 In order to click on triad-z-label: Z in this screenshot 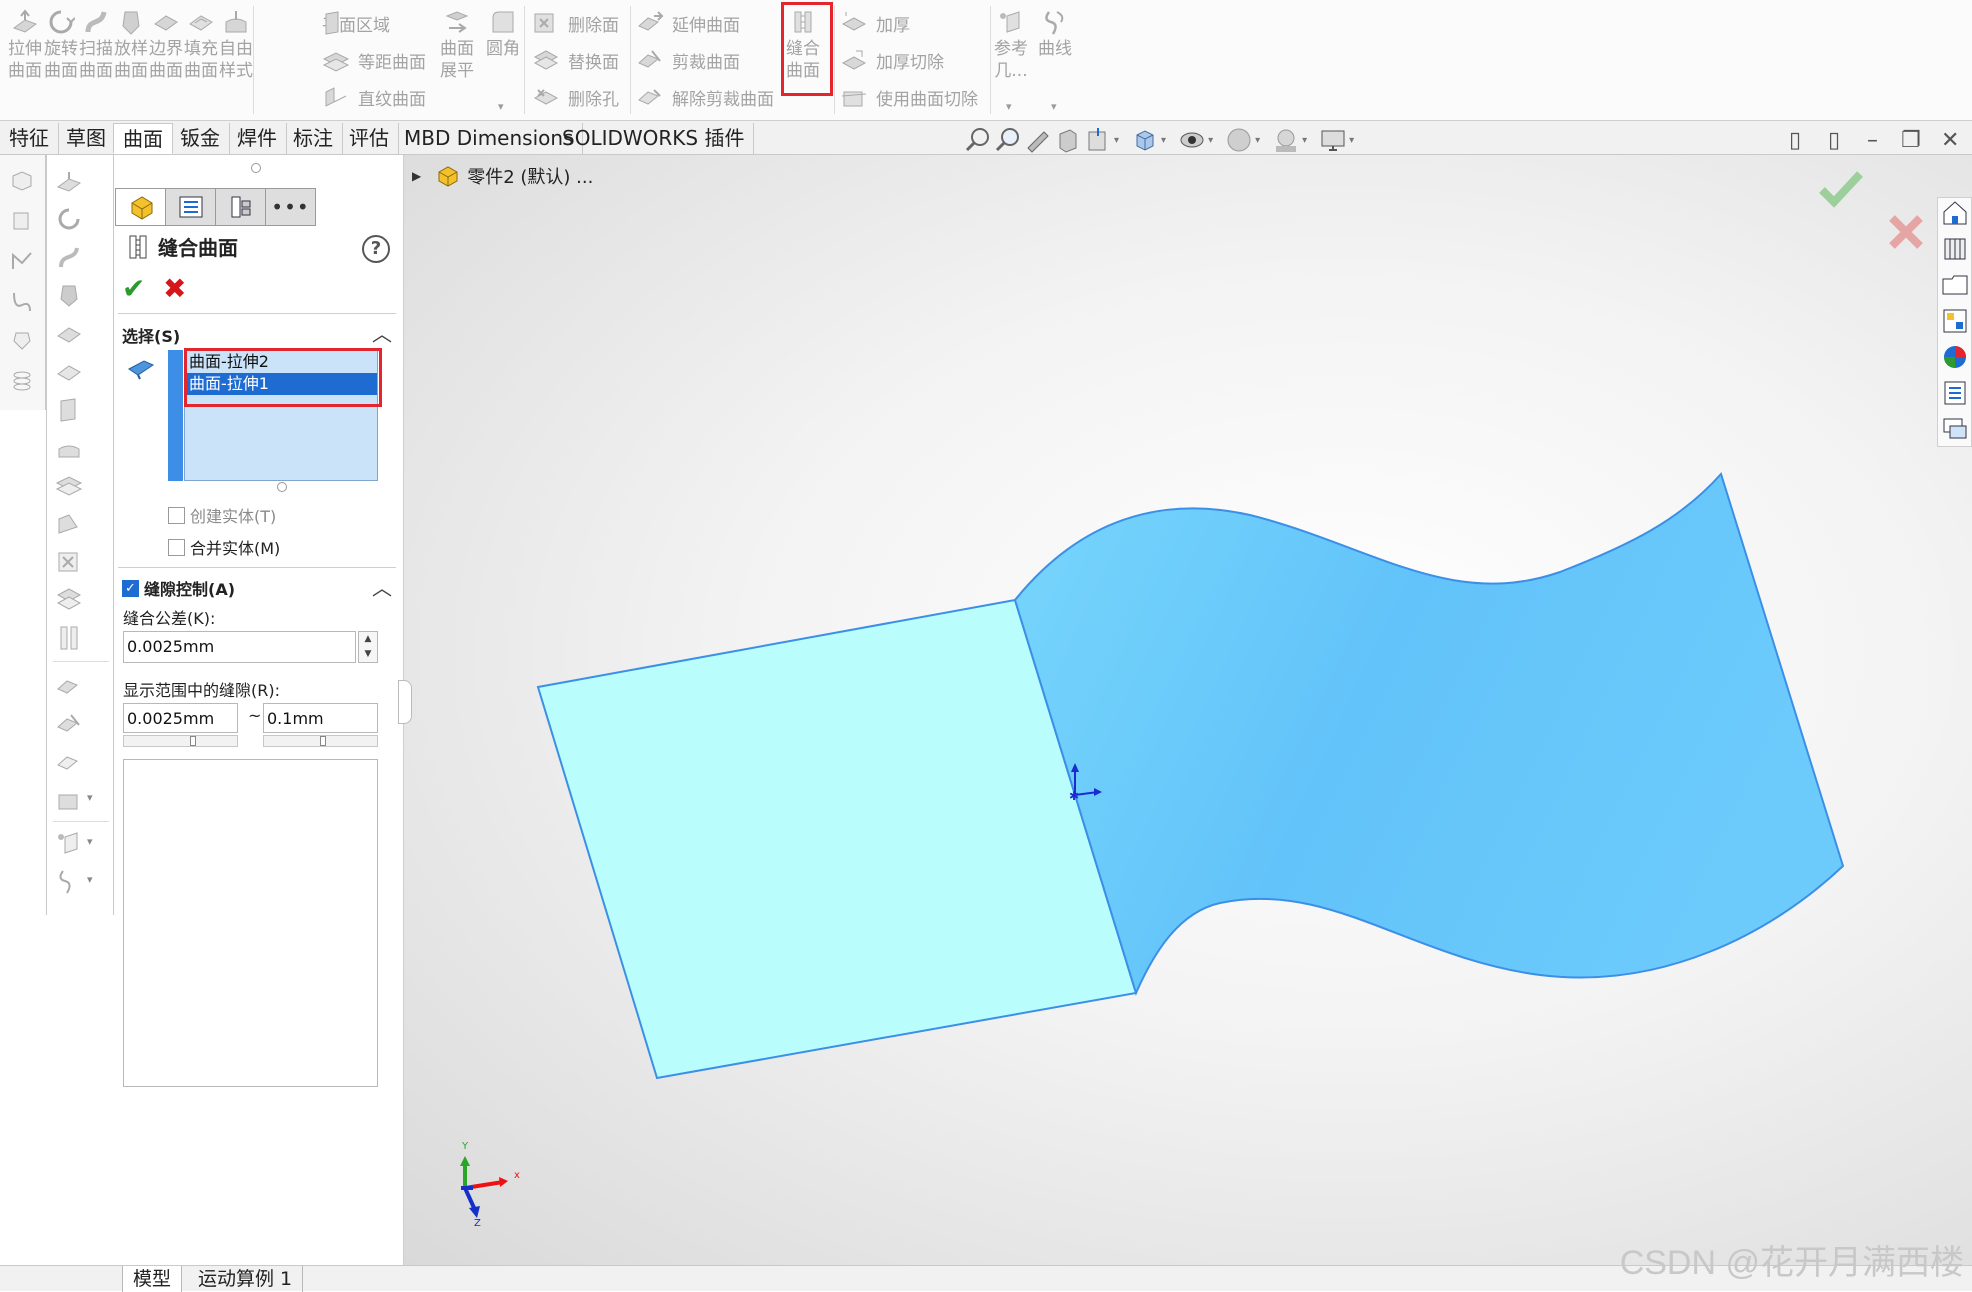, I will do `click(477, 1223)`.